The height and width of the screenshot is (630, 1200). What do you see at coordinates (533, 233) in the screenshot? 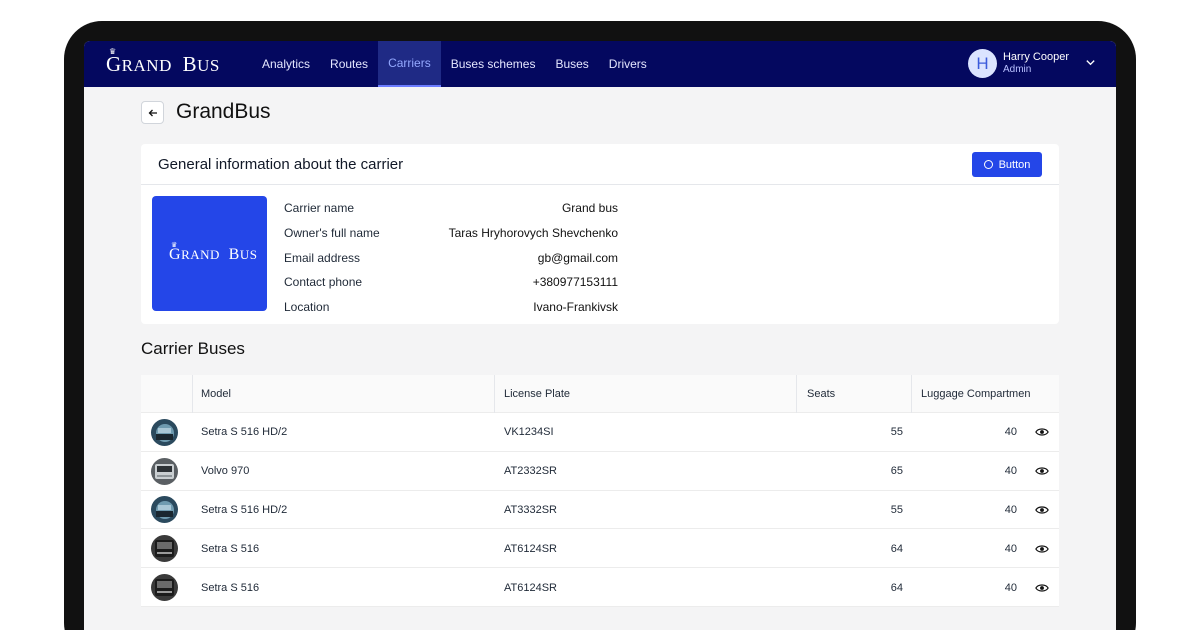
I see `field-value: Taras Hryhorovych Shevchenko` at bounding box center [533, 233].